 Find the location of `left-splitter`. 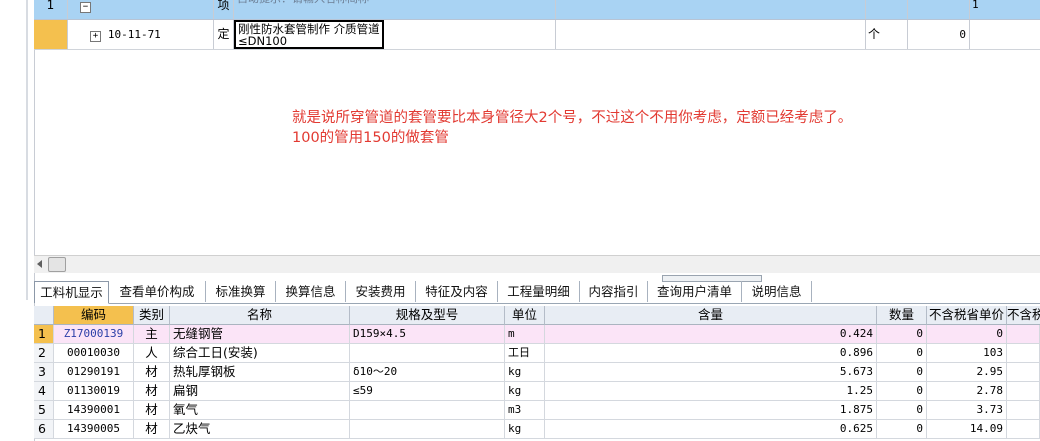

left-splitter is located at coordinates (27, 150).